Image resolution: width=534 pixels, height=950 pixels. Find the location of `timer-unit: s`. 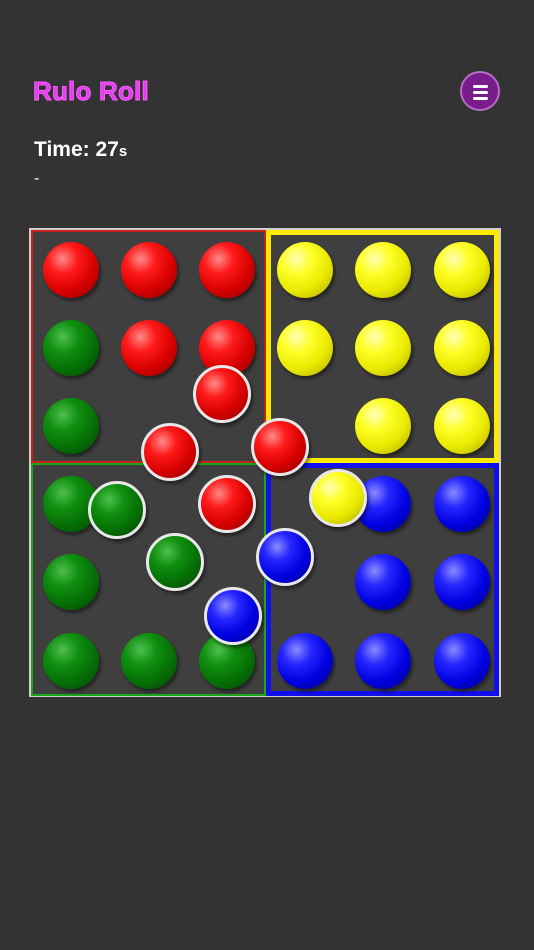

timer-unit: s is located at coordinates (123, 151).